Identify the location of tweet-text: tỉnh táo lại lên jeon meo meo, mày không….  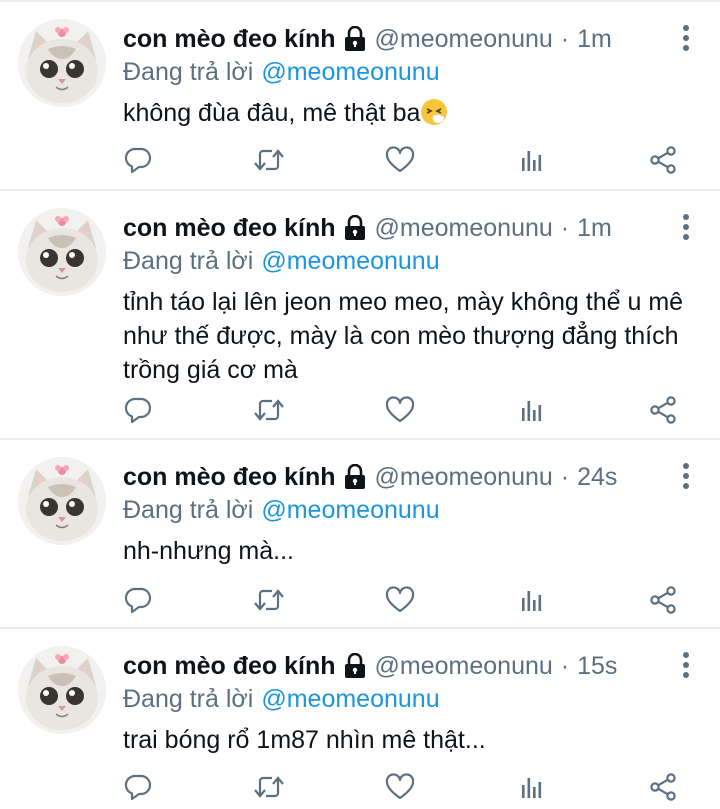
(403, 336).